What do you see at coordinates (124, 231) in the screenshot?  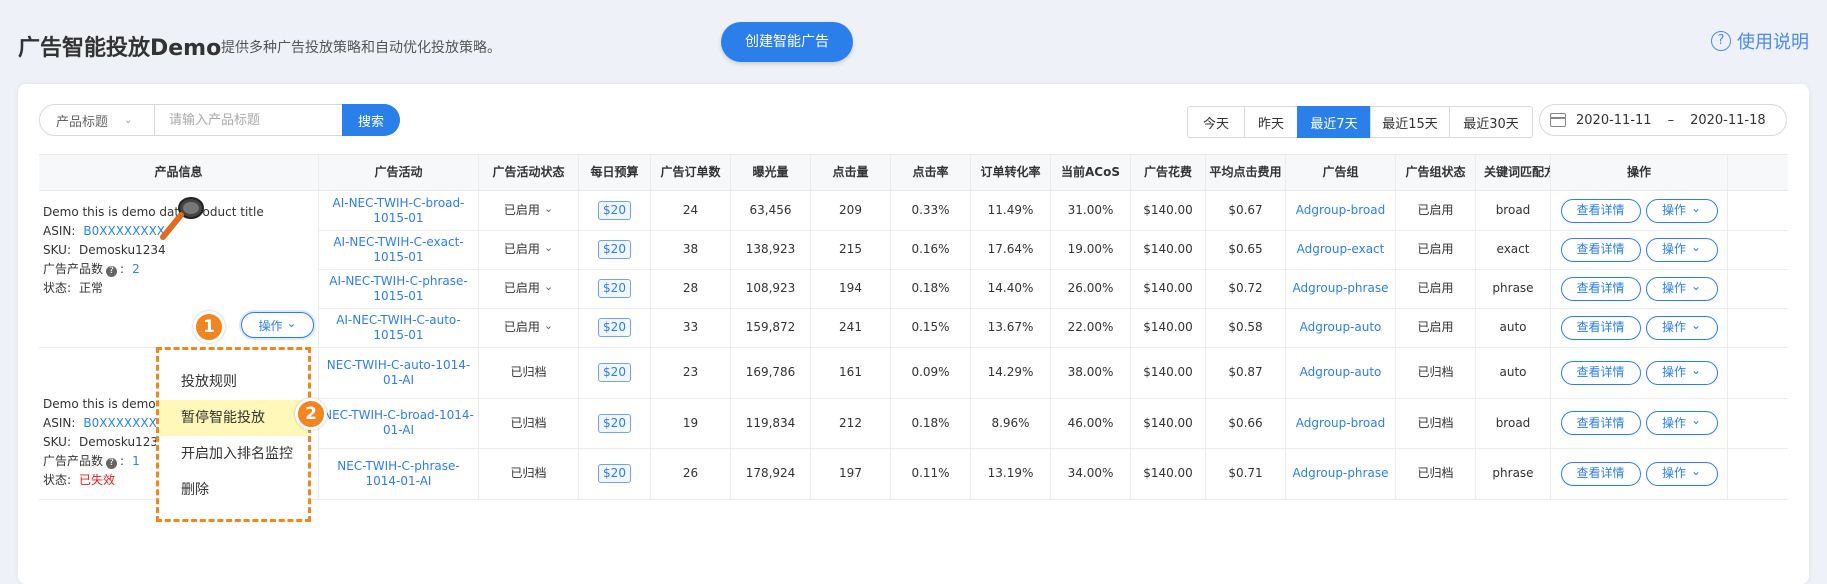 I see `asin-value: B0XXXXXXXX` at bounding box center [124, 231].